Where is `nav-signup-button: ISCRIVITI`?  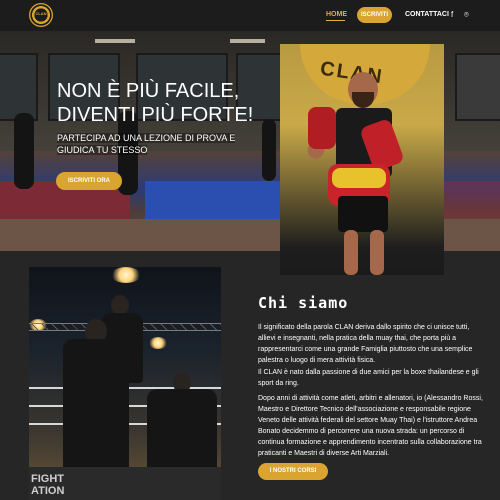 nav-signup-button: ISCRIVITI is located at coordinates (374, 15).